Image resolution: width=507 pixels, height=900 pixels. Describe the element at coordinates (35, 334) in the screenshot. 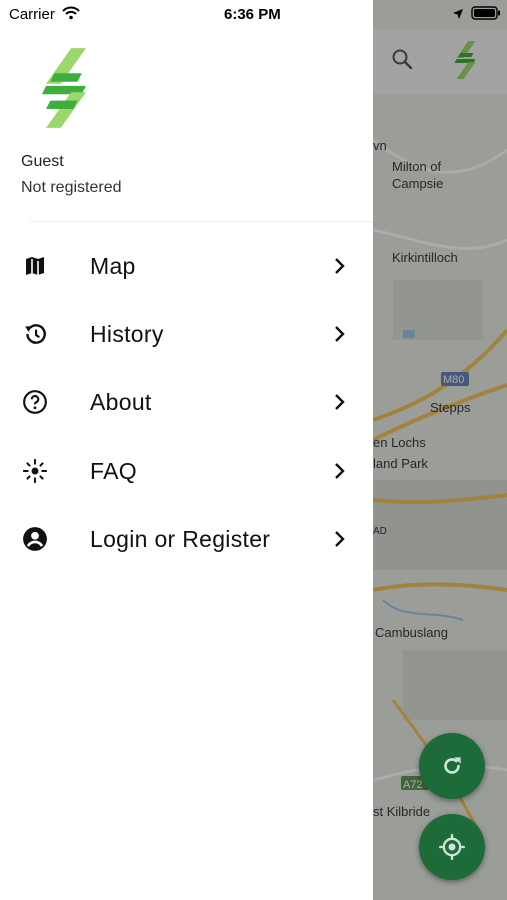

I see `history-icon` at that location.